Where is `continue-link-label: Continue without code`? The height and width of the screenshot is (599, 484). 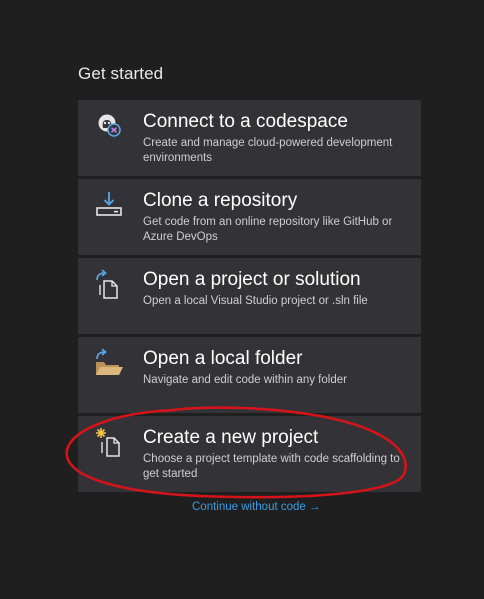 continue-link-label: Continue without code is located at coordinates (249, 507).